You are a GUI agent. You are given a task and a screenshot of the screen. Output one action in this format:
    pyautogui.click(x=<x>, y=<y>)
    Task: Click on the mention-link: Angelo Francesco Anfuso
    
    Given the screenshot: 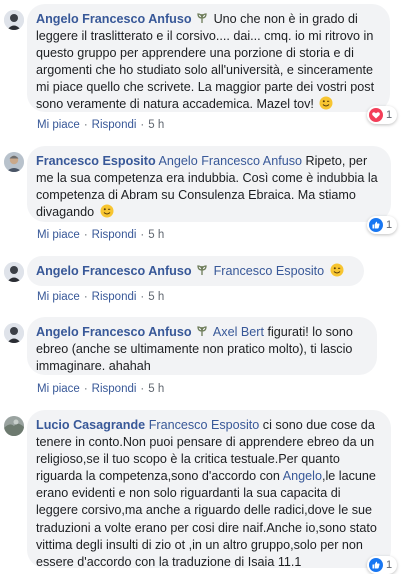 What is the action you would take?
    pyautogui.click(x=231, y=161)
    